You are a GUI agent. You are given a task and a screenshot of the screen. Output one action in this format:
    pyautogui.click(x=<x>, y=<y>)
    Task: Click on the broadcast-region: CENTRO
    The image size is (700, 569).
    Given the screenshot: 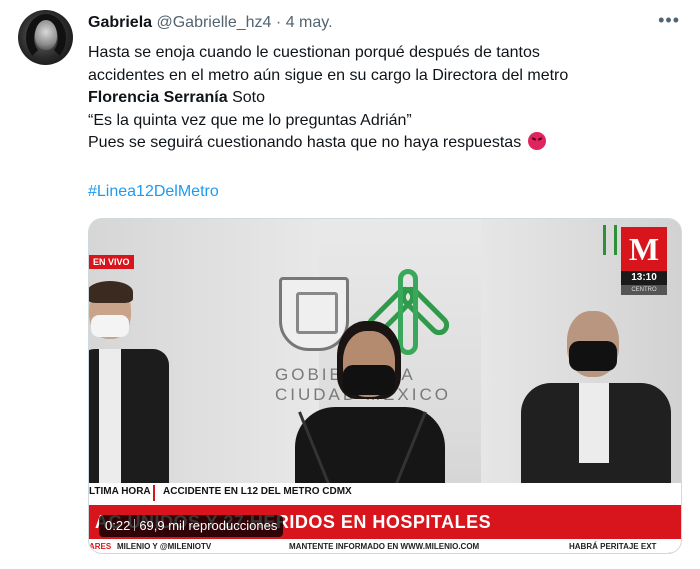 What is the action you would take?
    pyautogui.click(x=644, y=290)
    